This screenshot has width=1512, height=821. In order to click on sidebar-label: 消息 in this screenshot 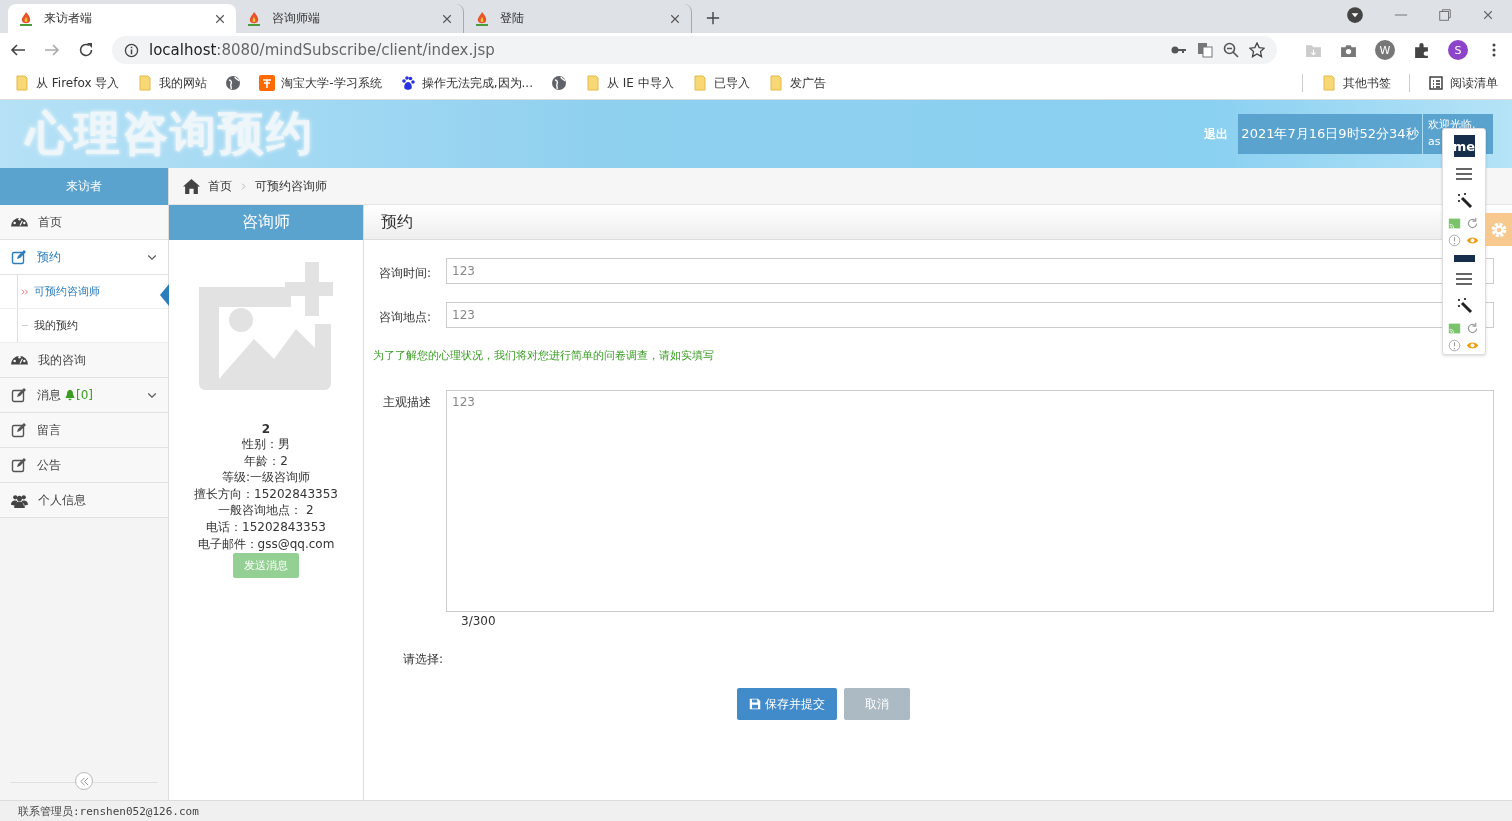, I will do `click(49, 395)`.